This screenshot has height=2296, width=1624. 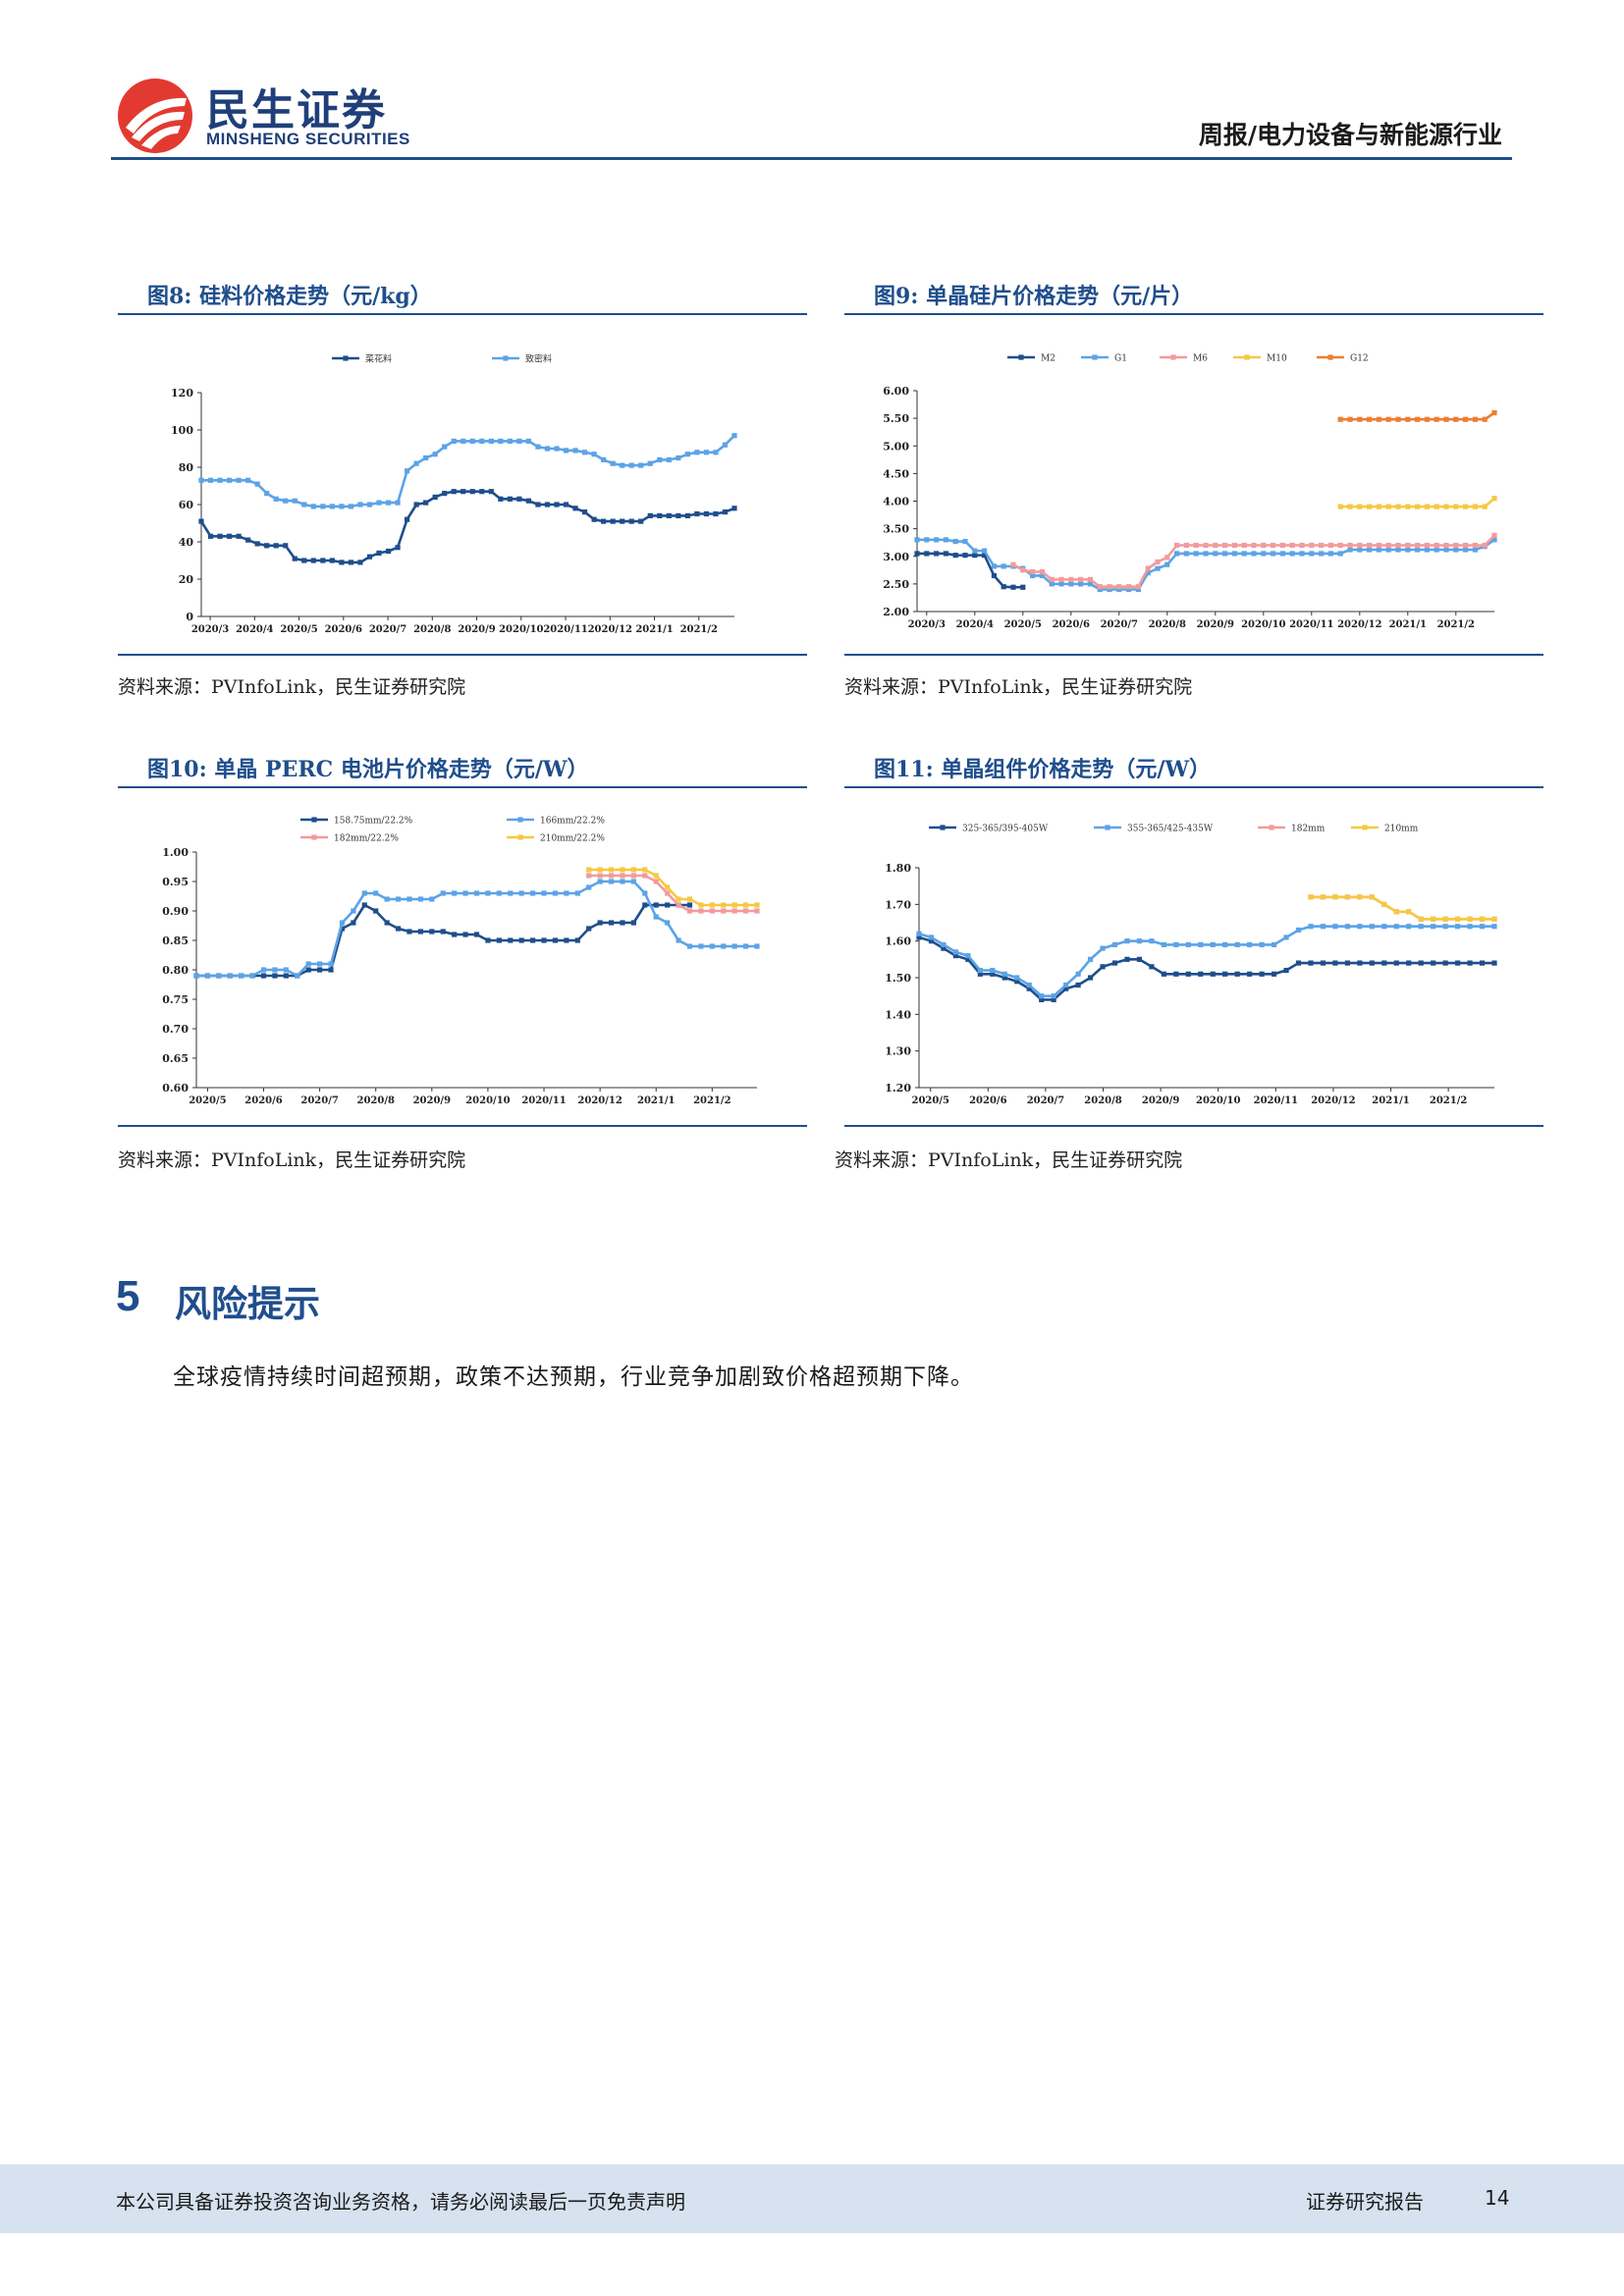 I want to click on legend-label: G1, so click(x=1120, y=359).